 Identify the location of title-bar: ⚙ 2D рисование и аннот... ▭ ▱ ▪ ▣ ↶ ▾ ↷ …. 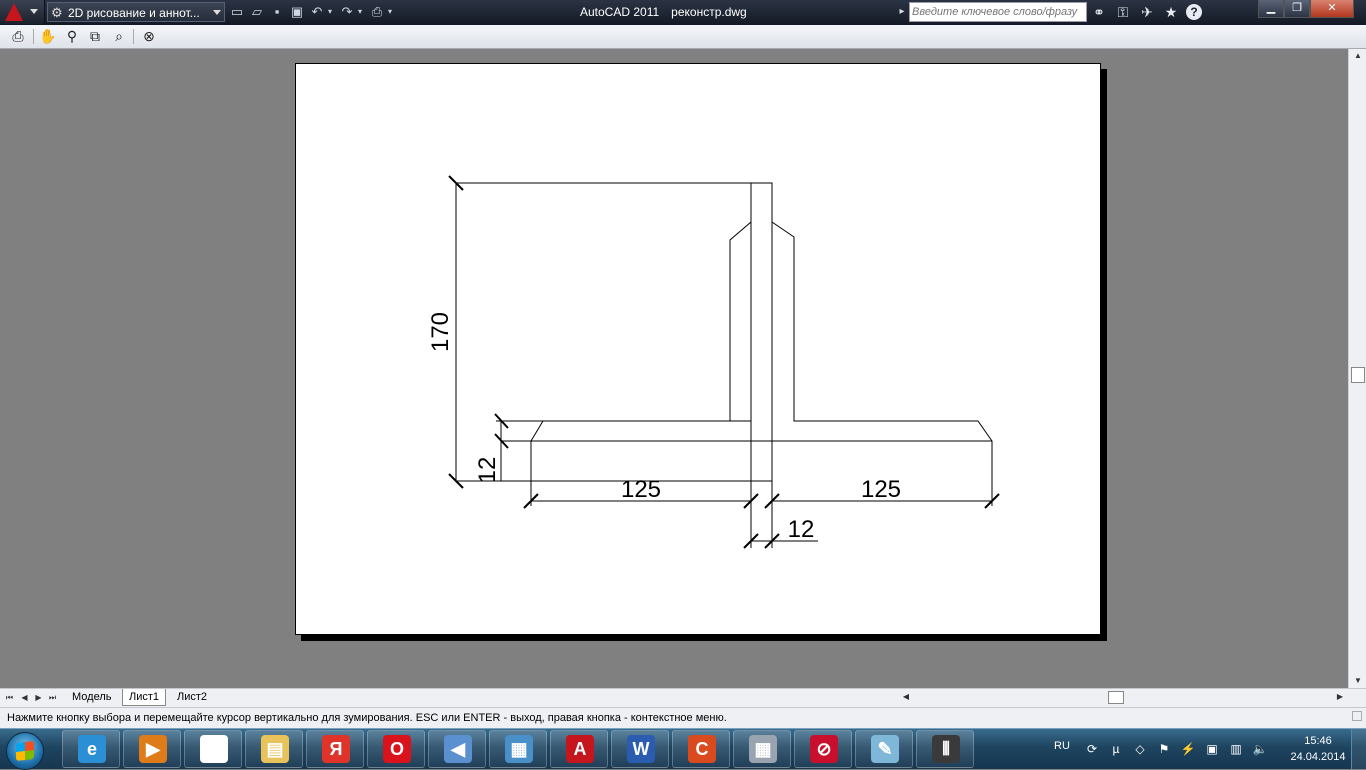
(683, 13).